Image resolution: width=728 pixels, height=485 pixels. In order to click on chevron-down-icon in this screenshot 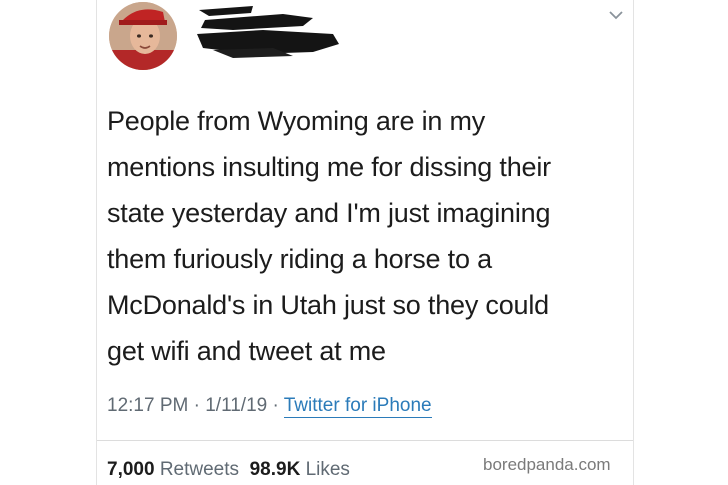, I will do `click(616, 15)`.